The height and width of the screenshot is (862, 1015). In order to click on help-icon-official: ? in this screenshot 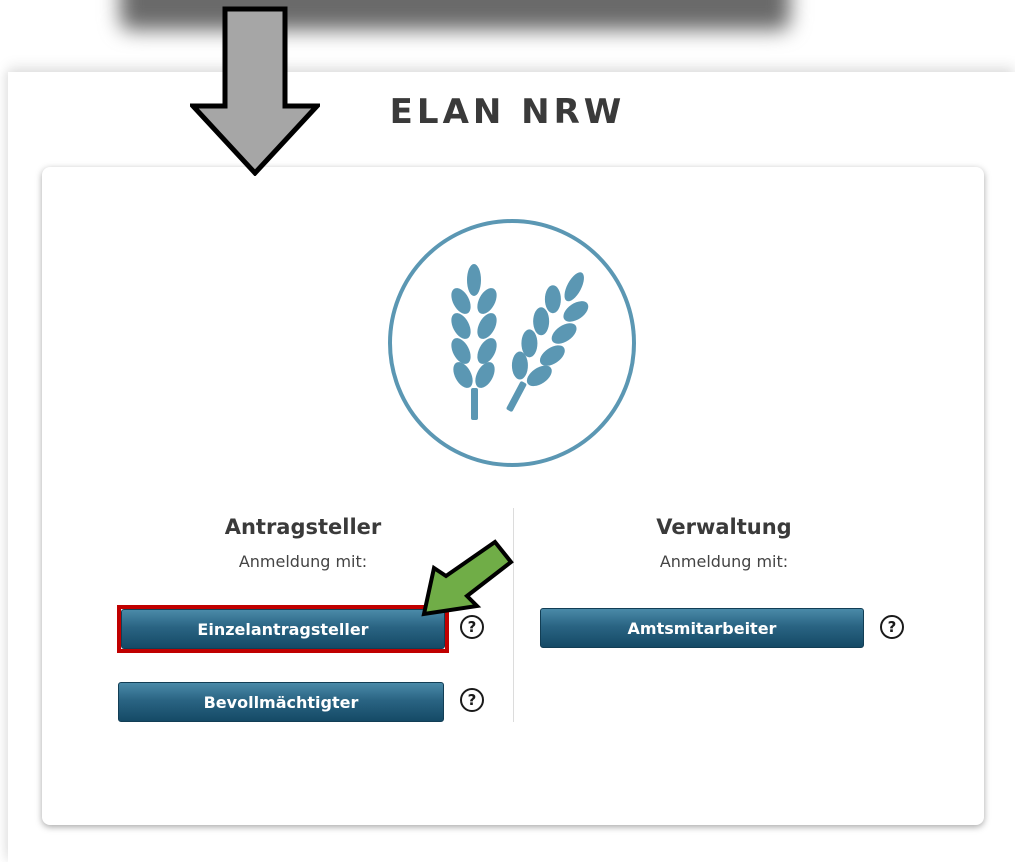, I will do `click(892, 627)`.